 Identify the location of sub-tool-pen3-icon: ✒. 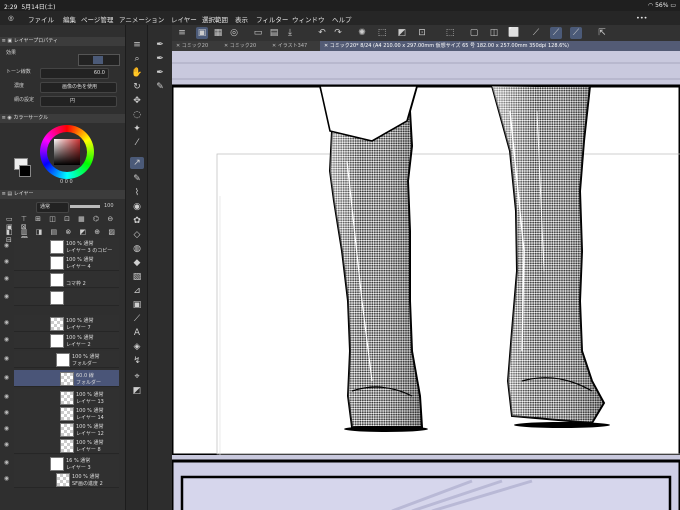
(160, 73).